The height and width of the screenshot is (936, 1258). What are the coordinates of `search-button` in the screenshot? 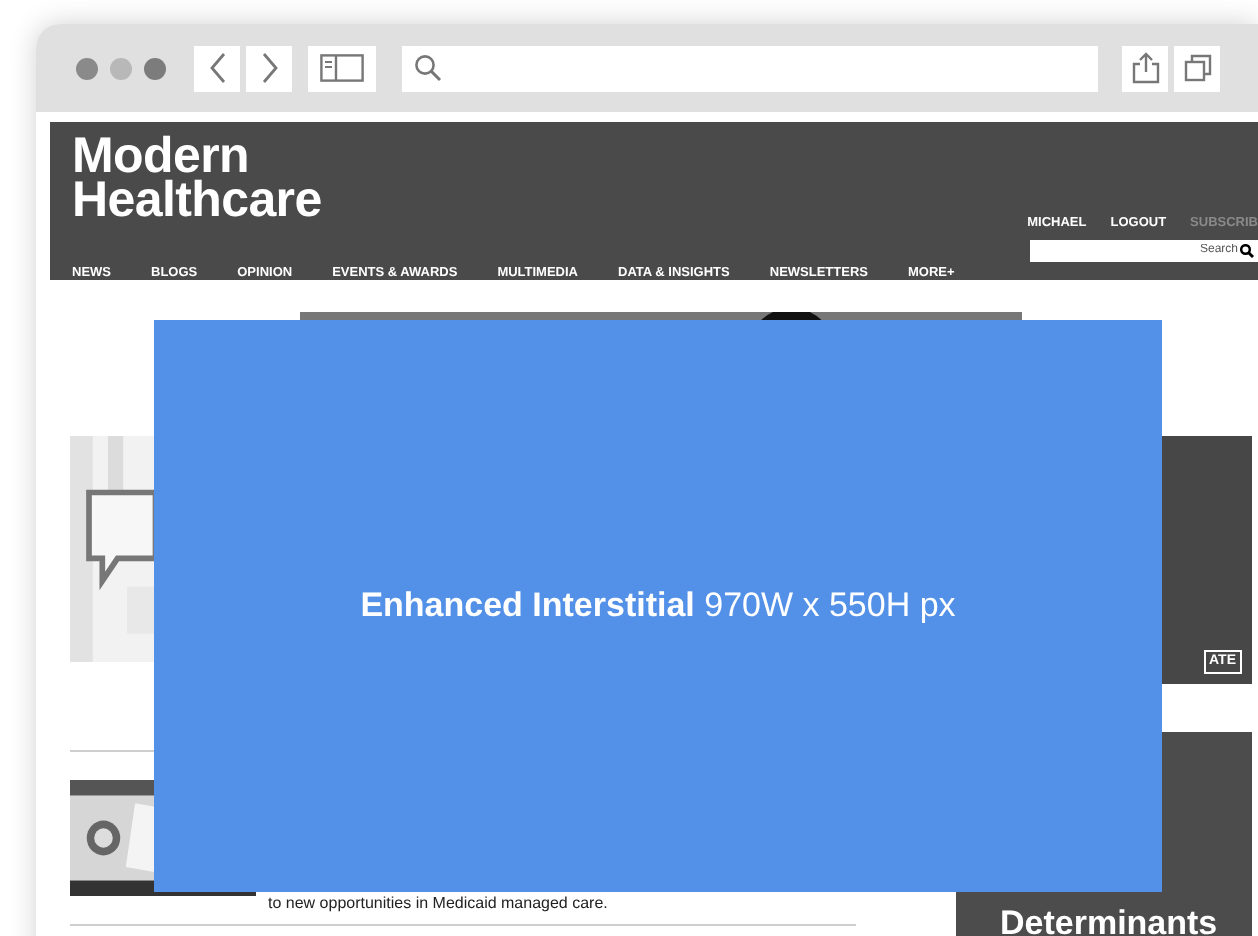 It's located at (1249, 250).